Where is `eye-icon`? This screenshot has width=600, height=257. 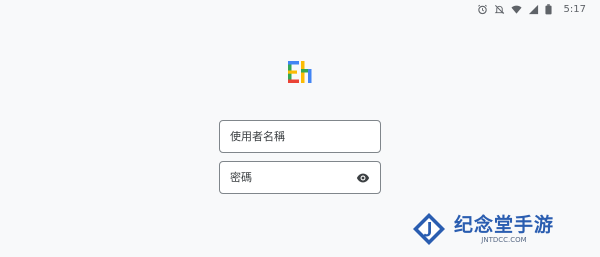
eye-icon is located at coordinates (363, 178).